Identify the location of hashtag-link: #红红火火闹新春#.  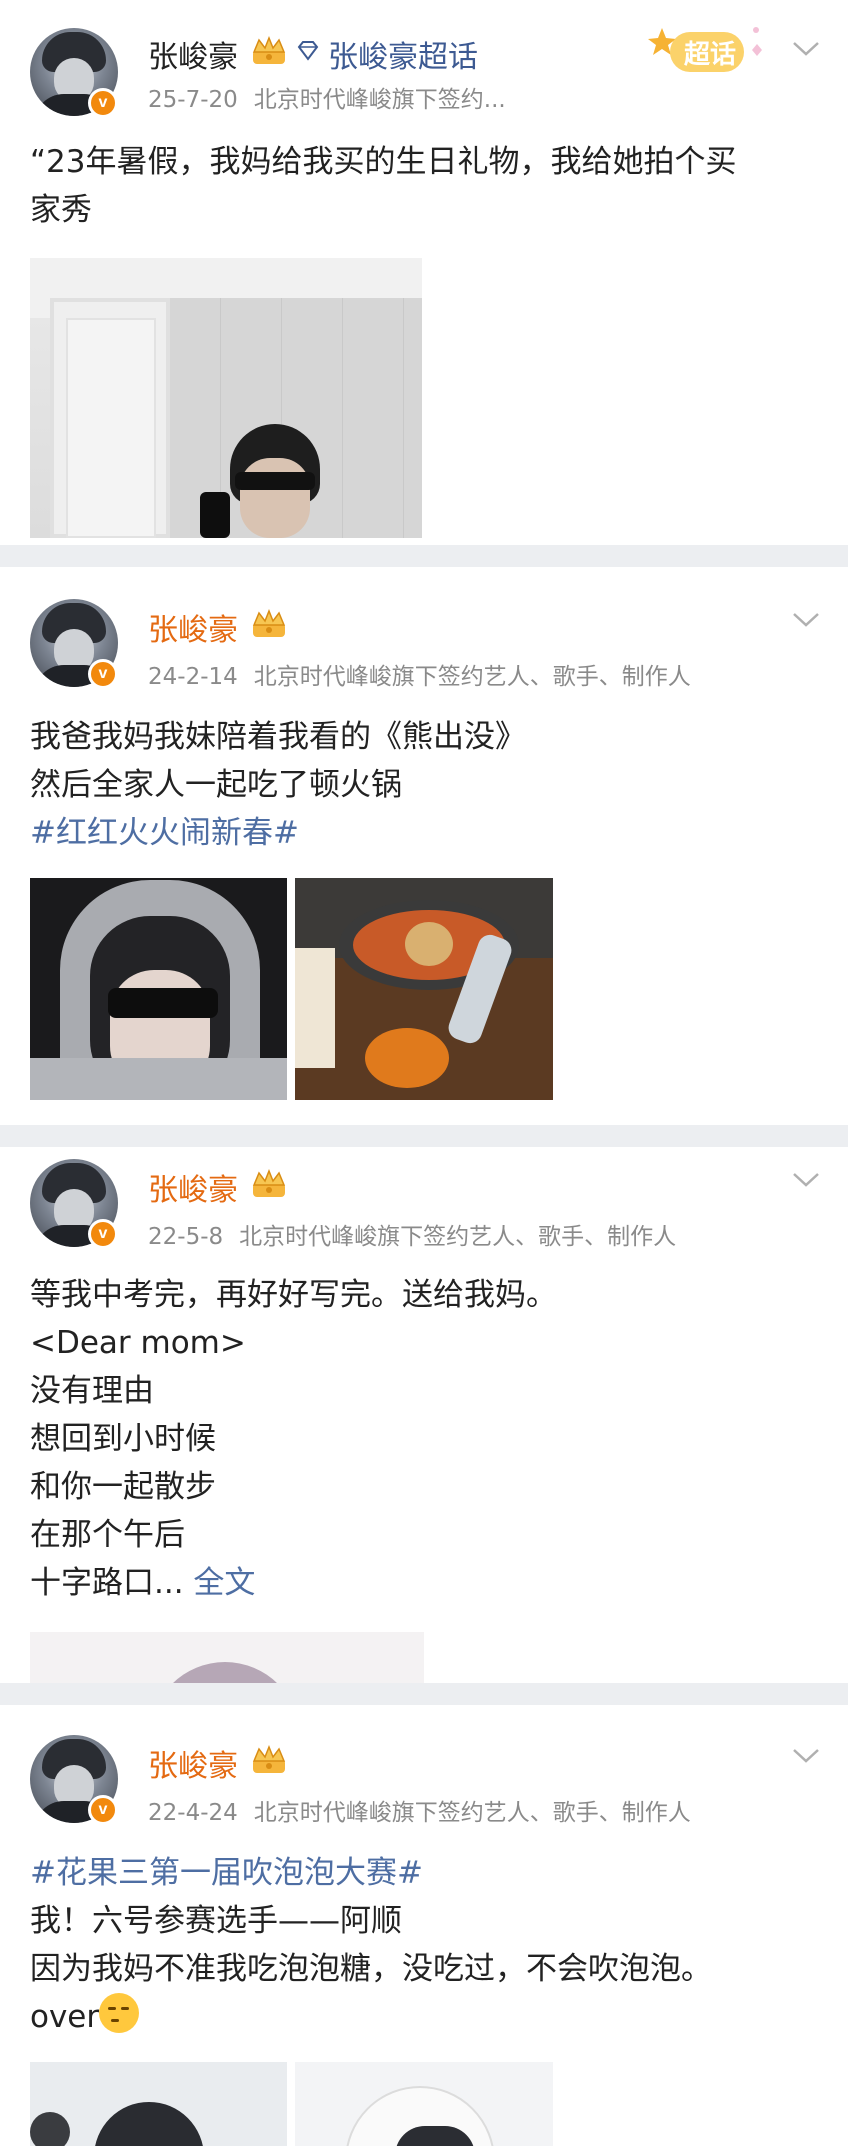
(424, 833).